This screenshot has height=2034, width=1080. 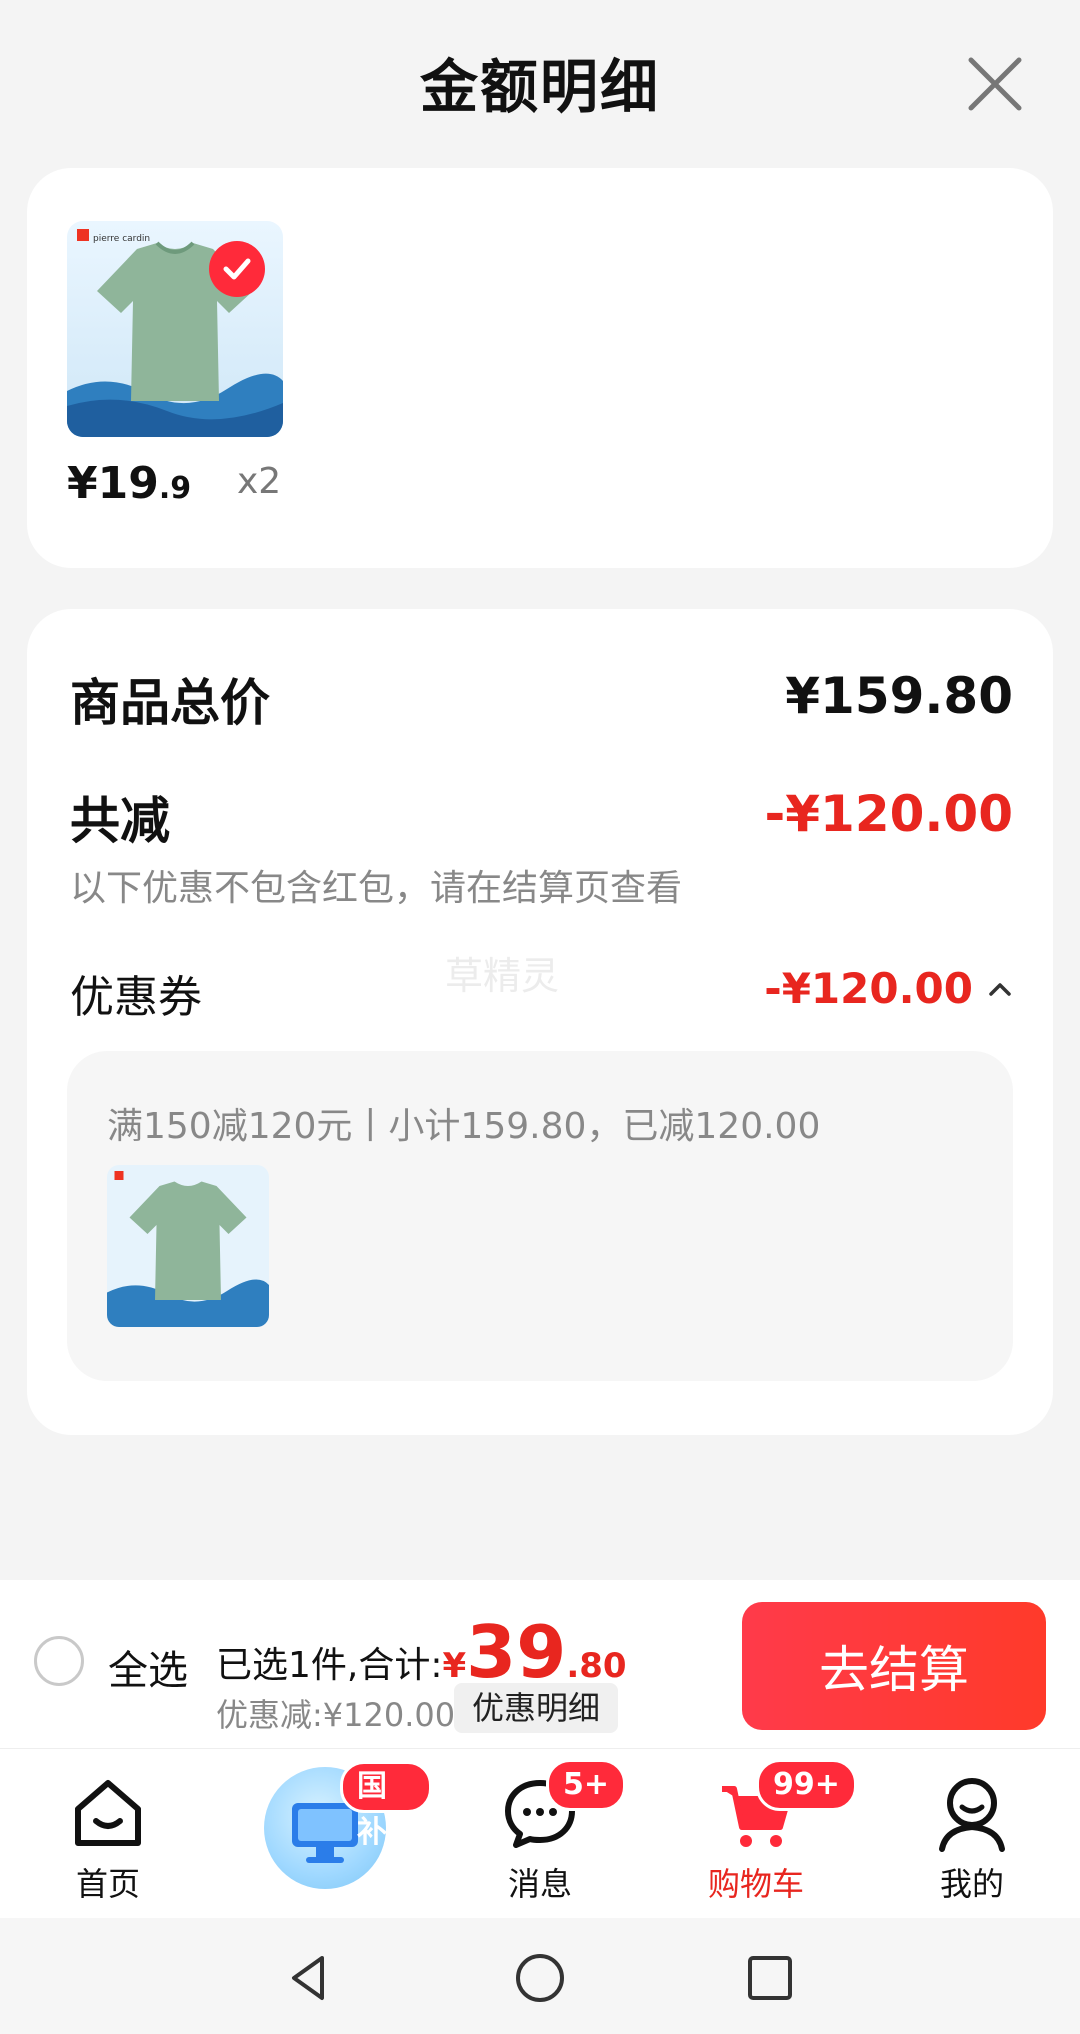 I want to click on total-amount-int: 39, so click(x=516, y=1652).